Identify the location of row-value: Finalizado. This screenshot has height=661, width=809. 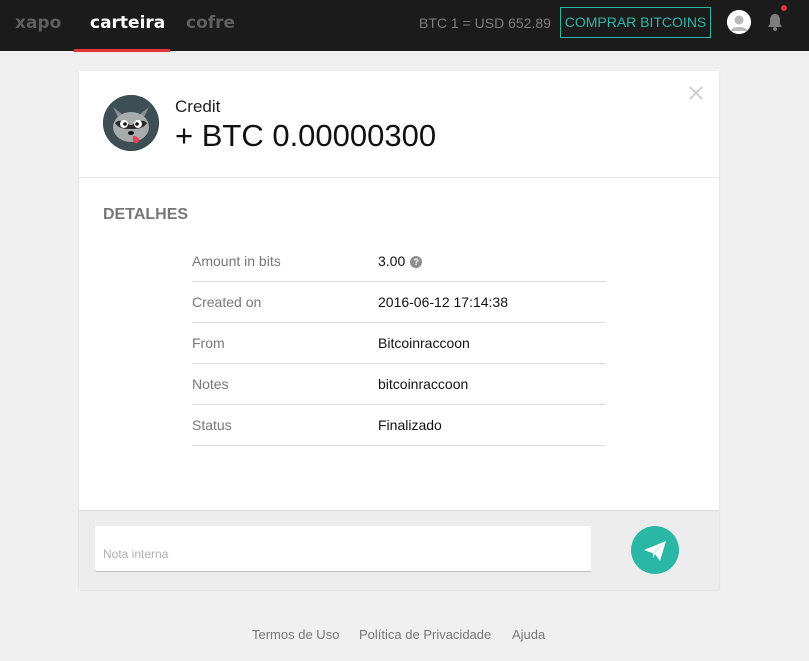
(410, 425).